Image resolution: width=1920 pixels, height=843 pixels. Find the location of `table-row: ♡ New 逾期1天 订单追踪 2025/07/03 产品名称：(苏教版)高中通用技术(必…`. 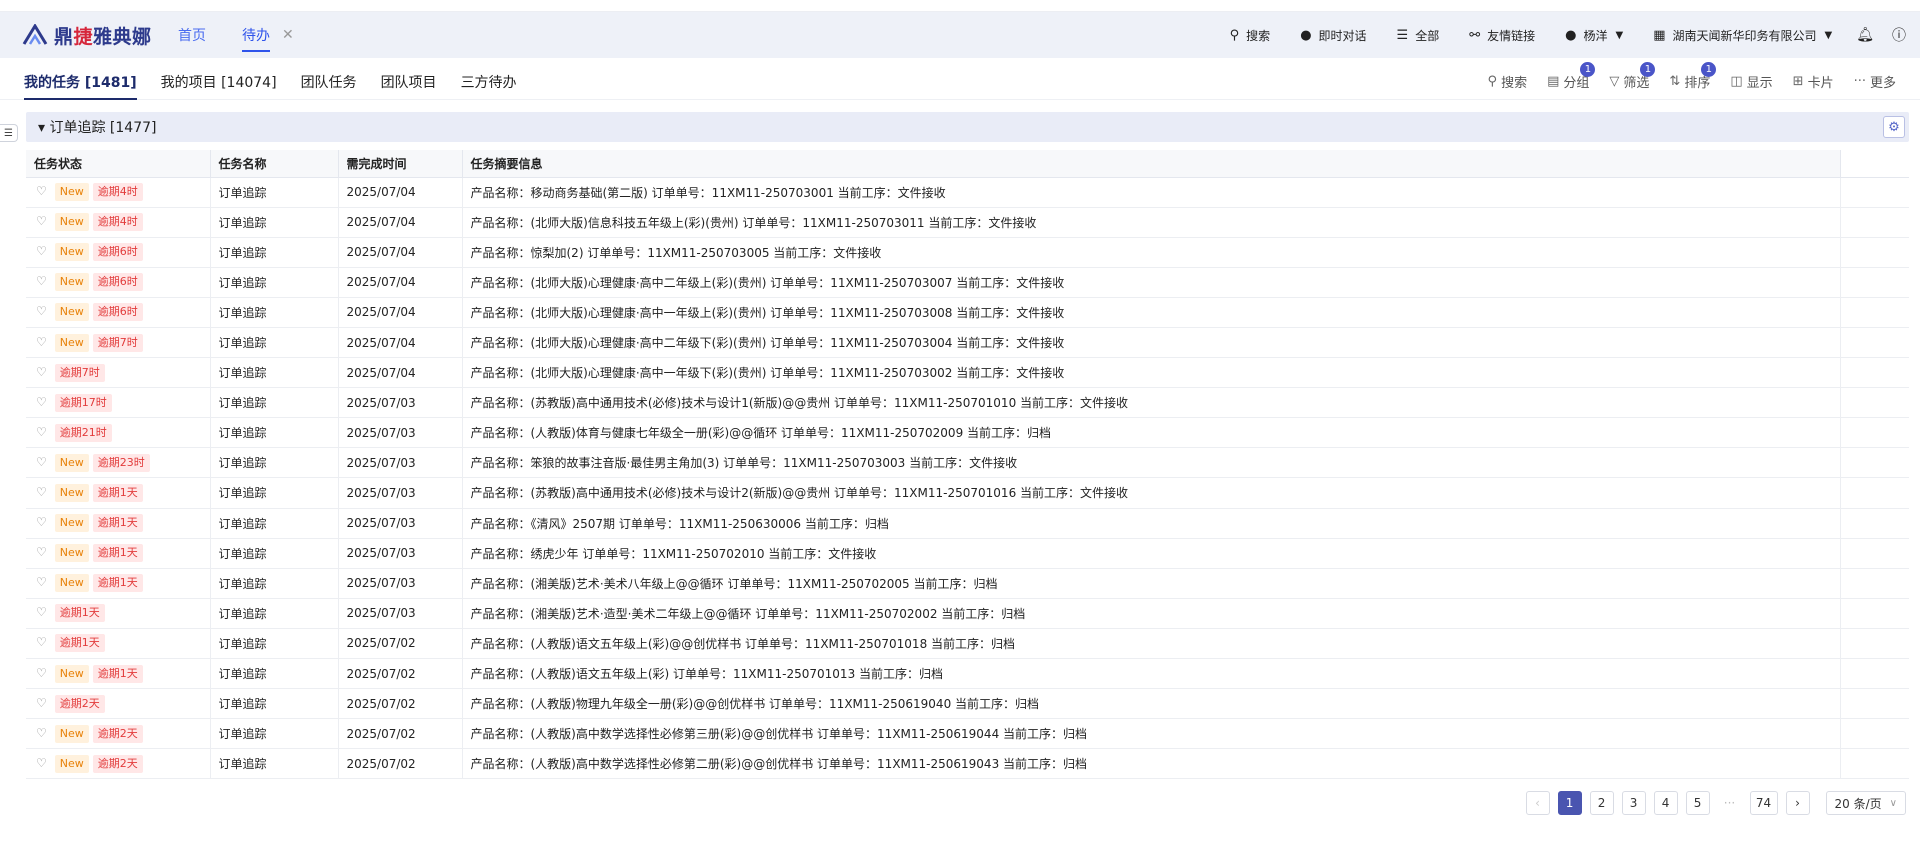

table-row: ♡ New 逾期1天 订单追踪 2025/07/03 产品名称：(苏教版)高中通用技术(必… is located at coordinates (967, 493).